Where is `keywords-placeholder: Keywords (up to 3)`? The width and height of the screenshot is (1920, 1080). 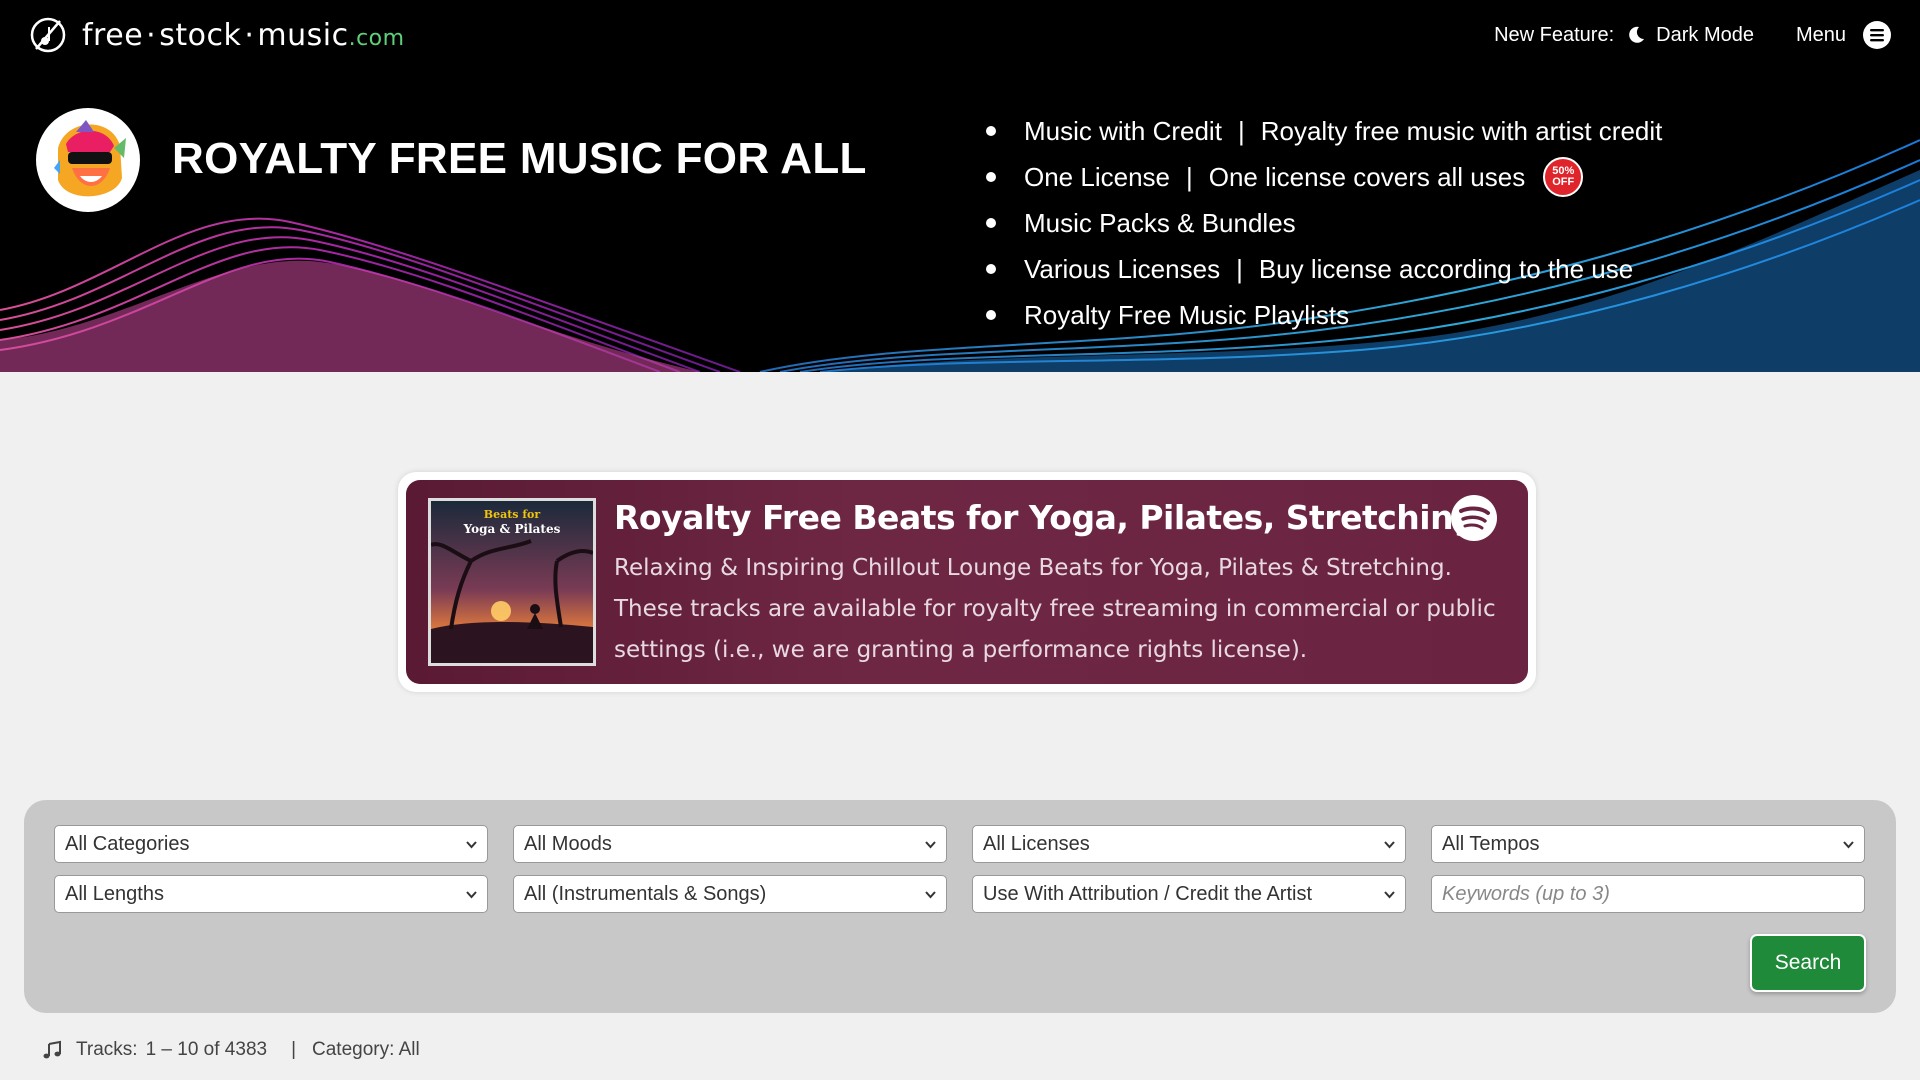
keywords-placeholder: Keywords (up to 3) is located at coordinates (1526, 893).